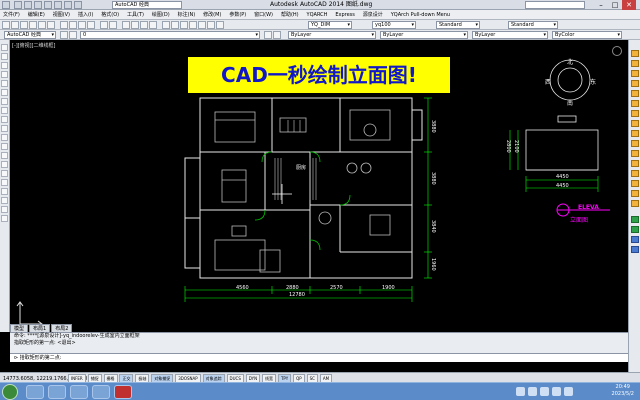  What do you see at coordinates (135, 14) in the screenshot?
I see `menu-tools: 工具(T)` at bounding box center [135, 14].